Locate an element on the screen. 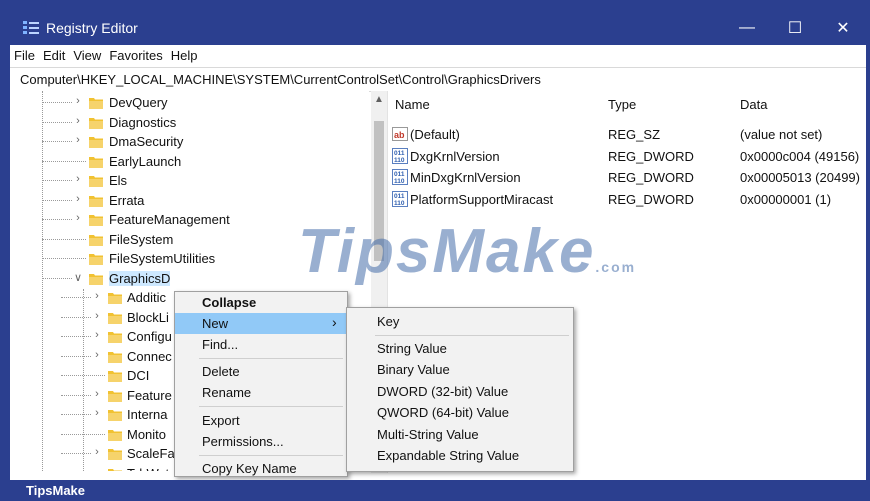 The height and width of the screenshot is (501, 870). tree-item: › DmaSecurity is located at coordinates (182, 142).